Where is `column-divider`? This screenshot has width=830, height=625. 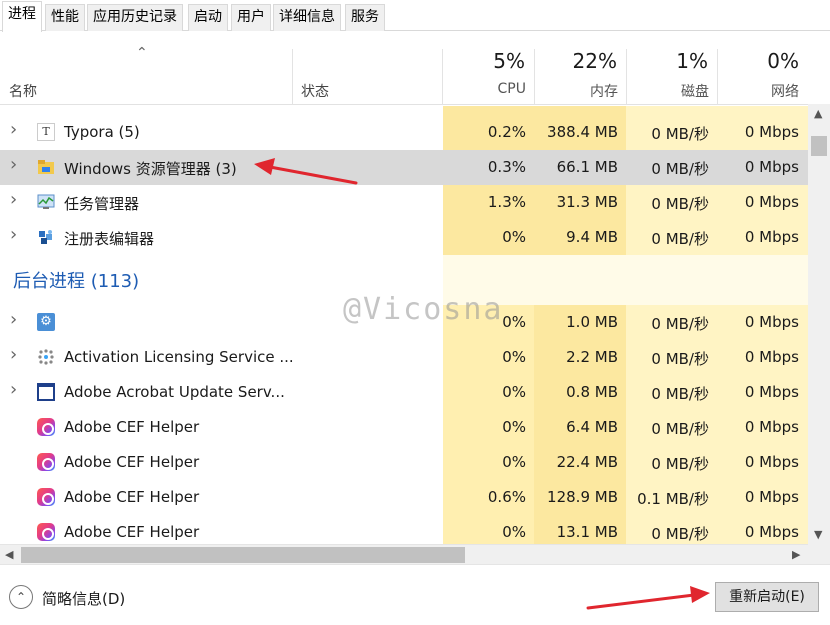 column-divider is located at coordinates (292, 77).